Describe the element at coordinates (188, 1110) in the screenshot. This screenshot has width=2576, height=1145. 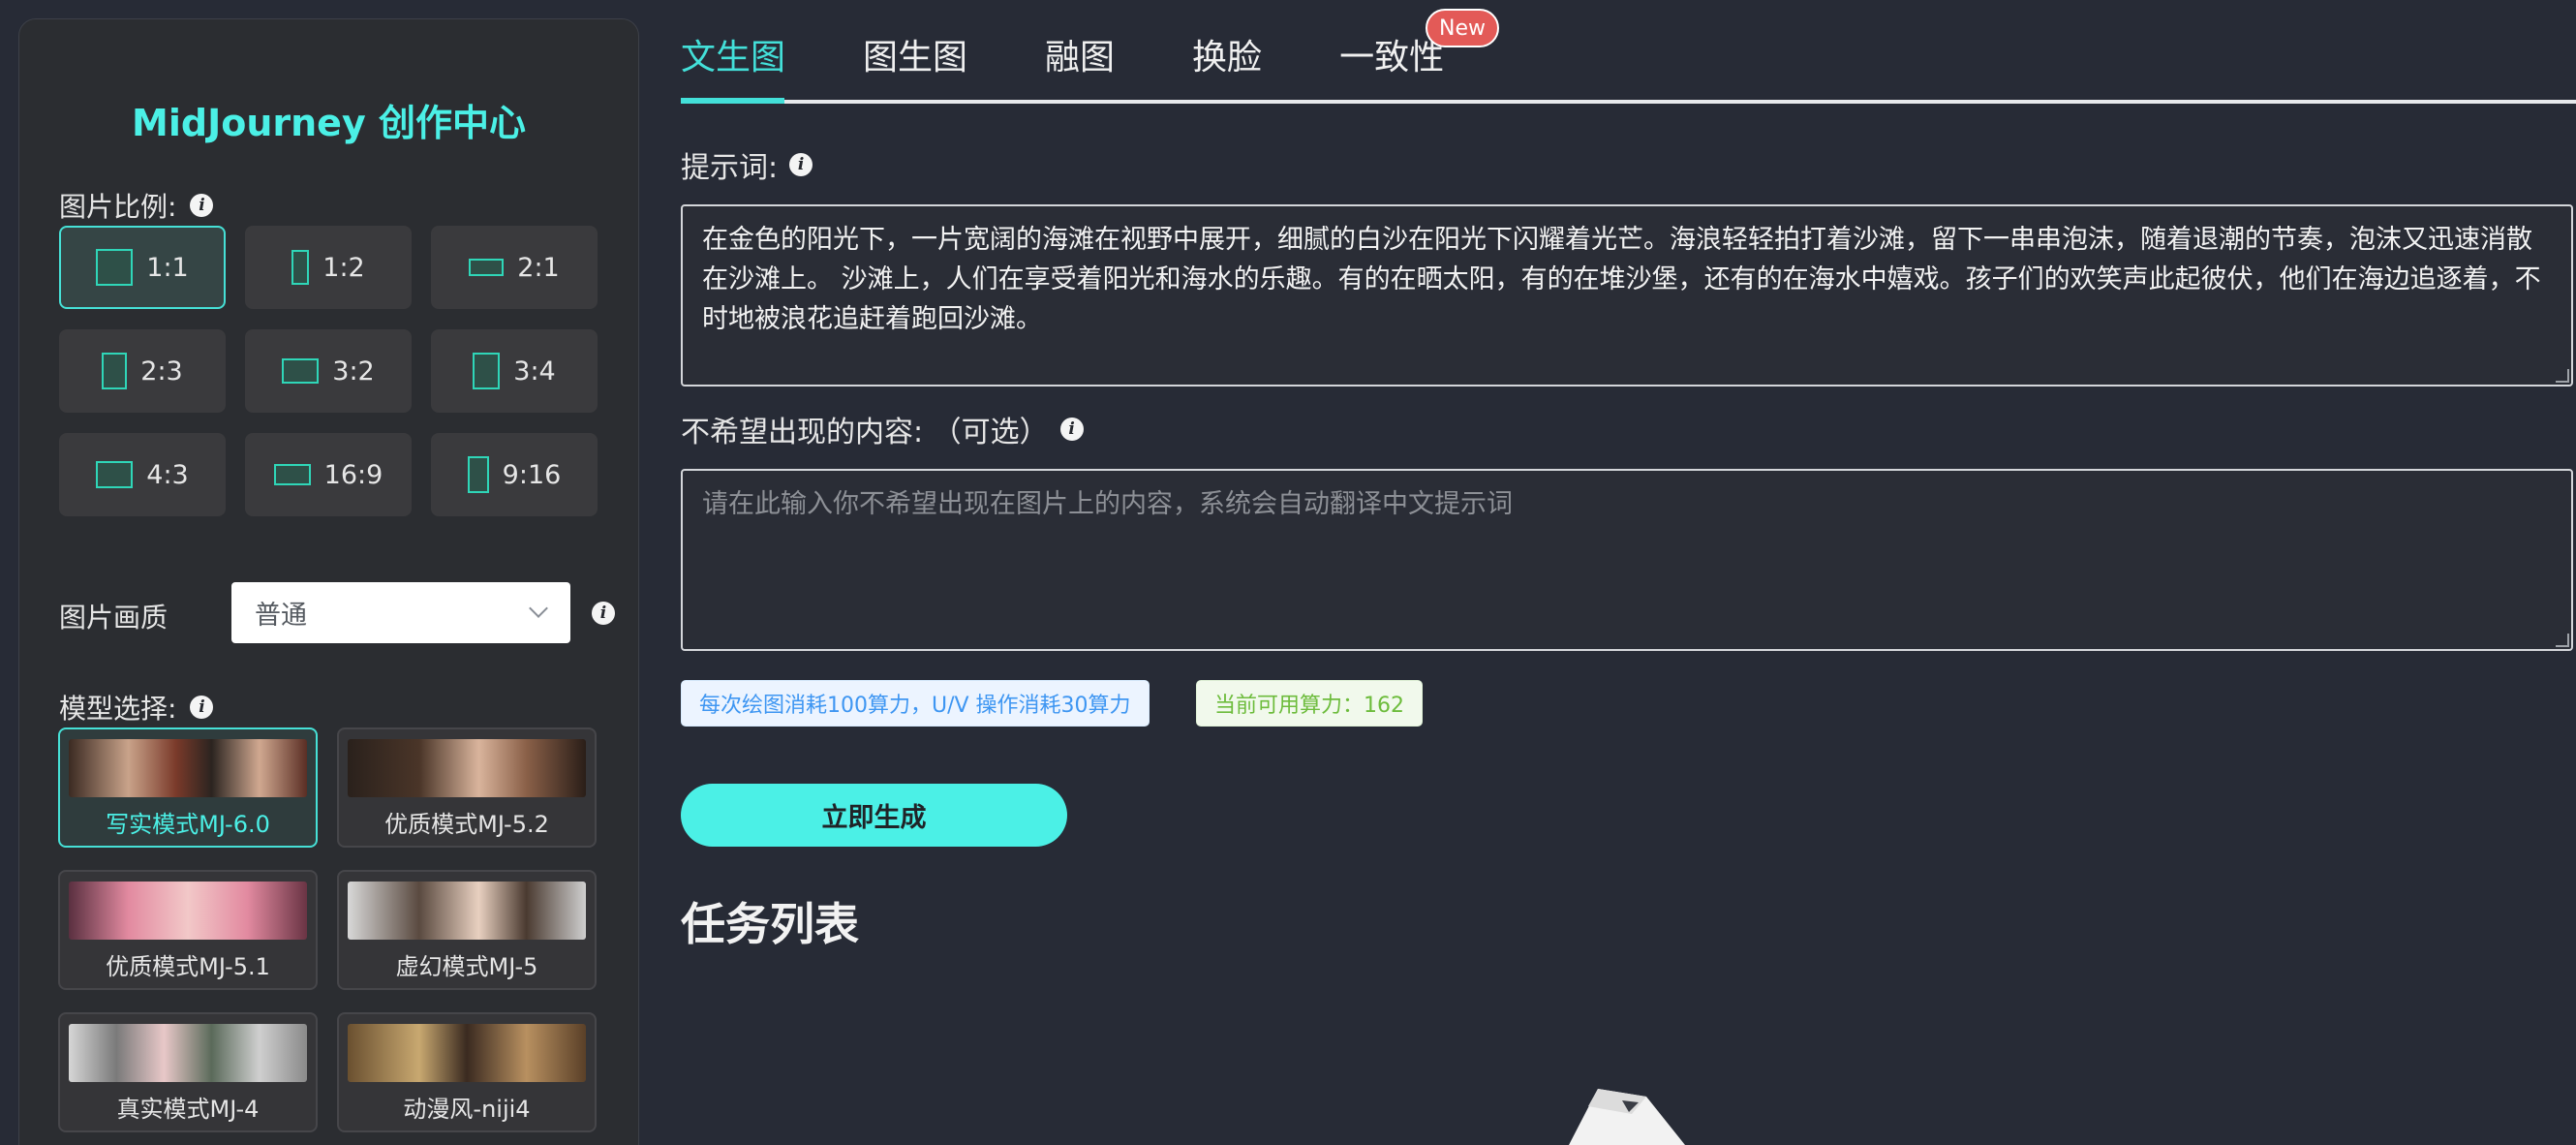
I see `model-name: 真实模式MJ-4` at that location.